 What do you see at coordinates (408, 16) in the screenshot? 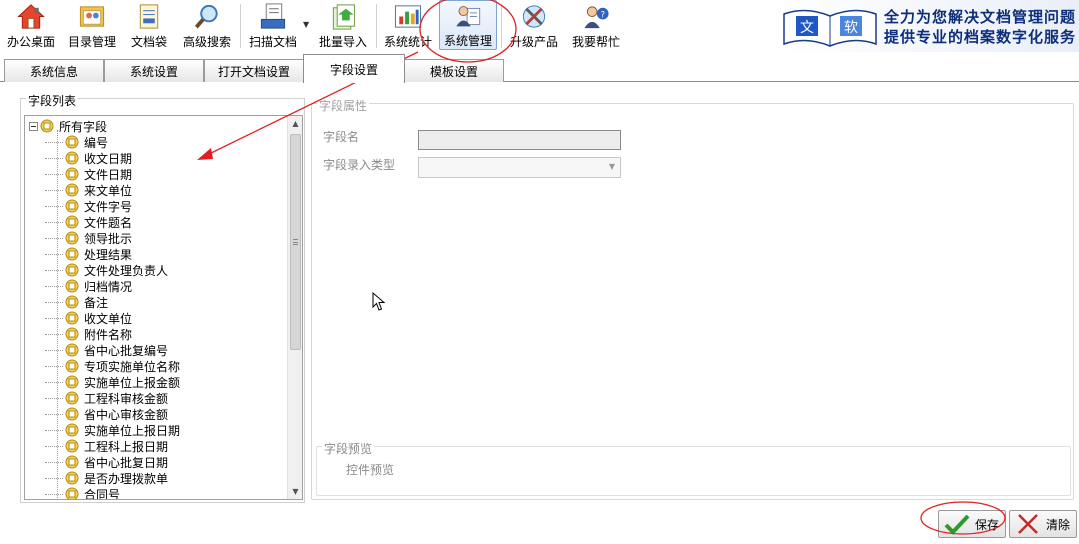
I see `bar-chart-icon` at bounding box center [408, 16].